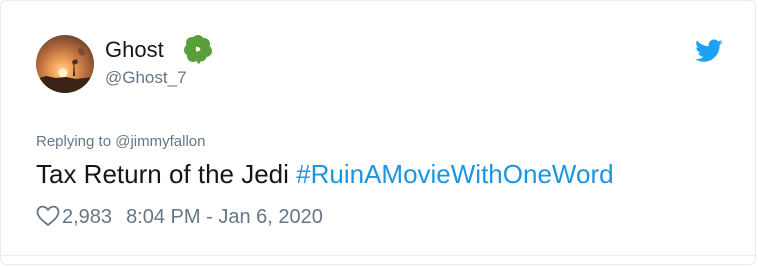  Describe the element at coordinates (378, 255) in the screenshot. I see `divider` at that location.